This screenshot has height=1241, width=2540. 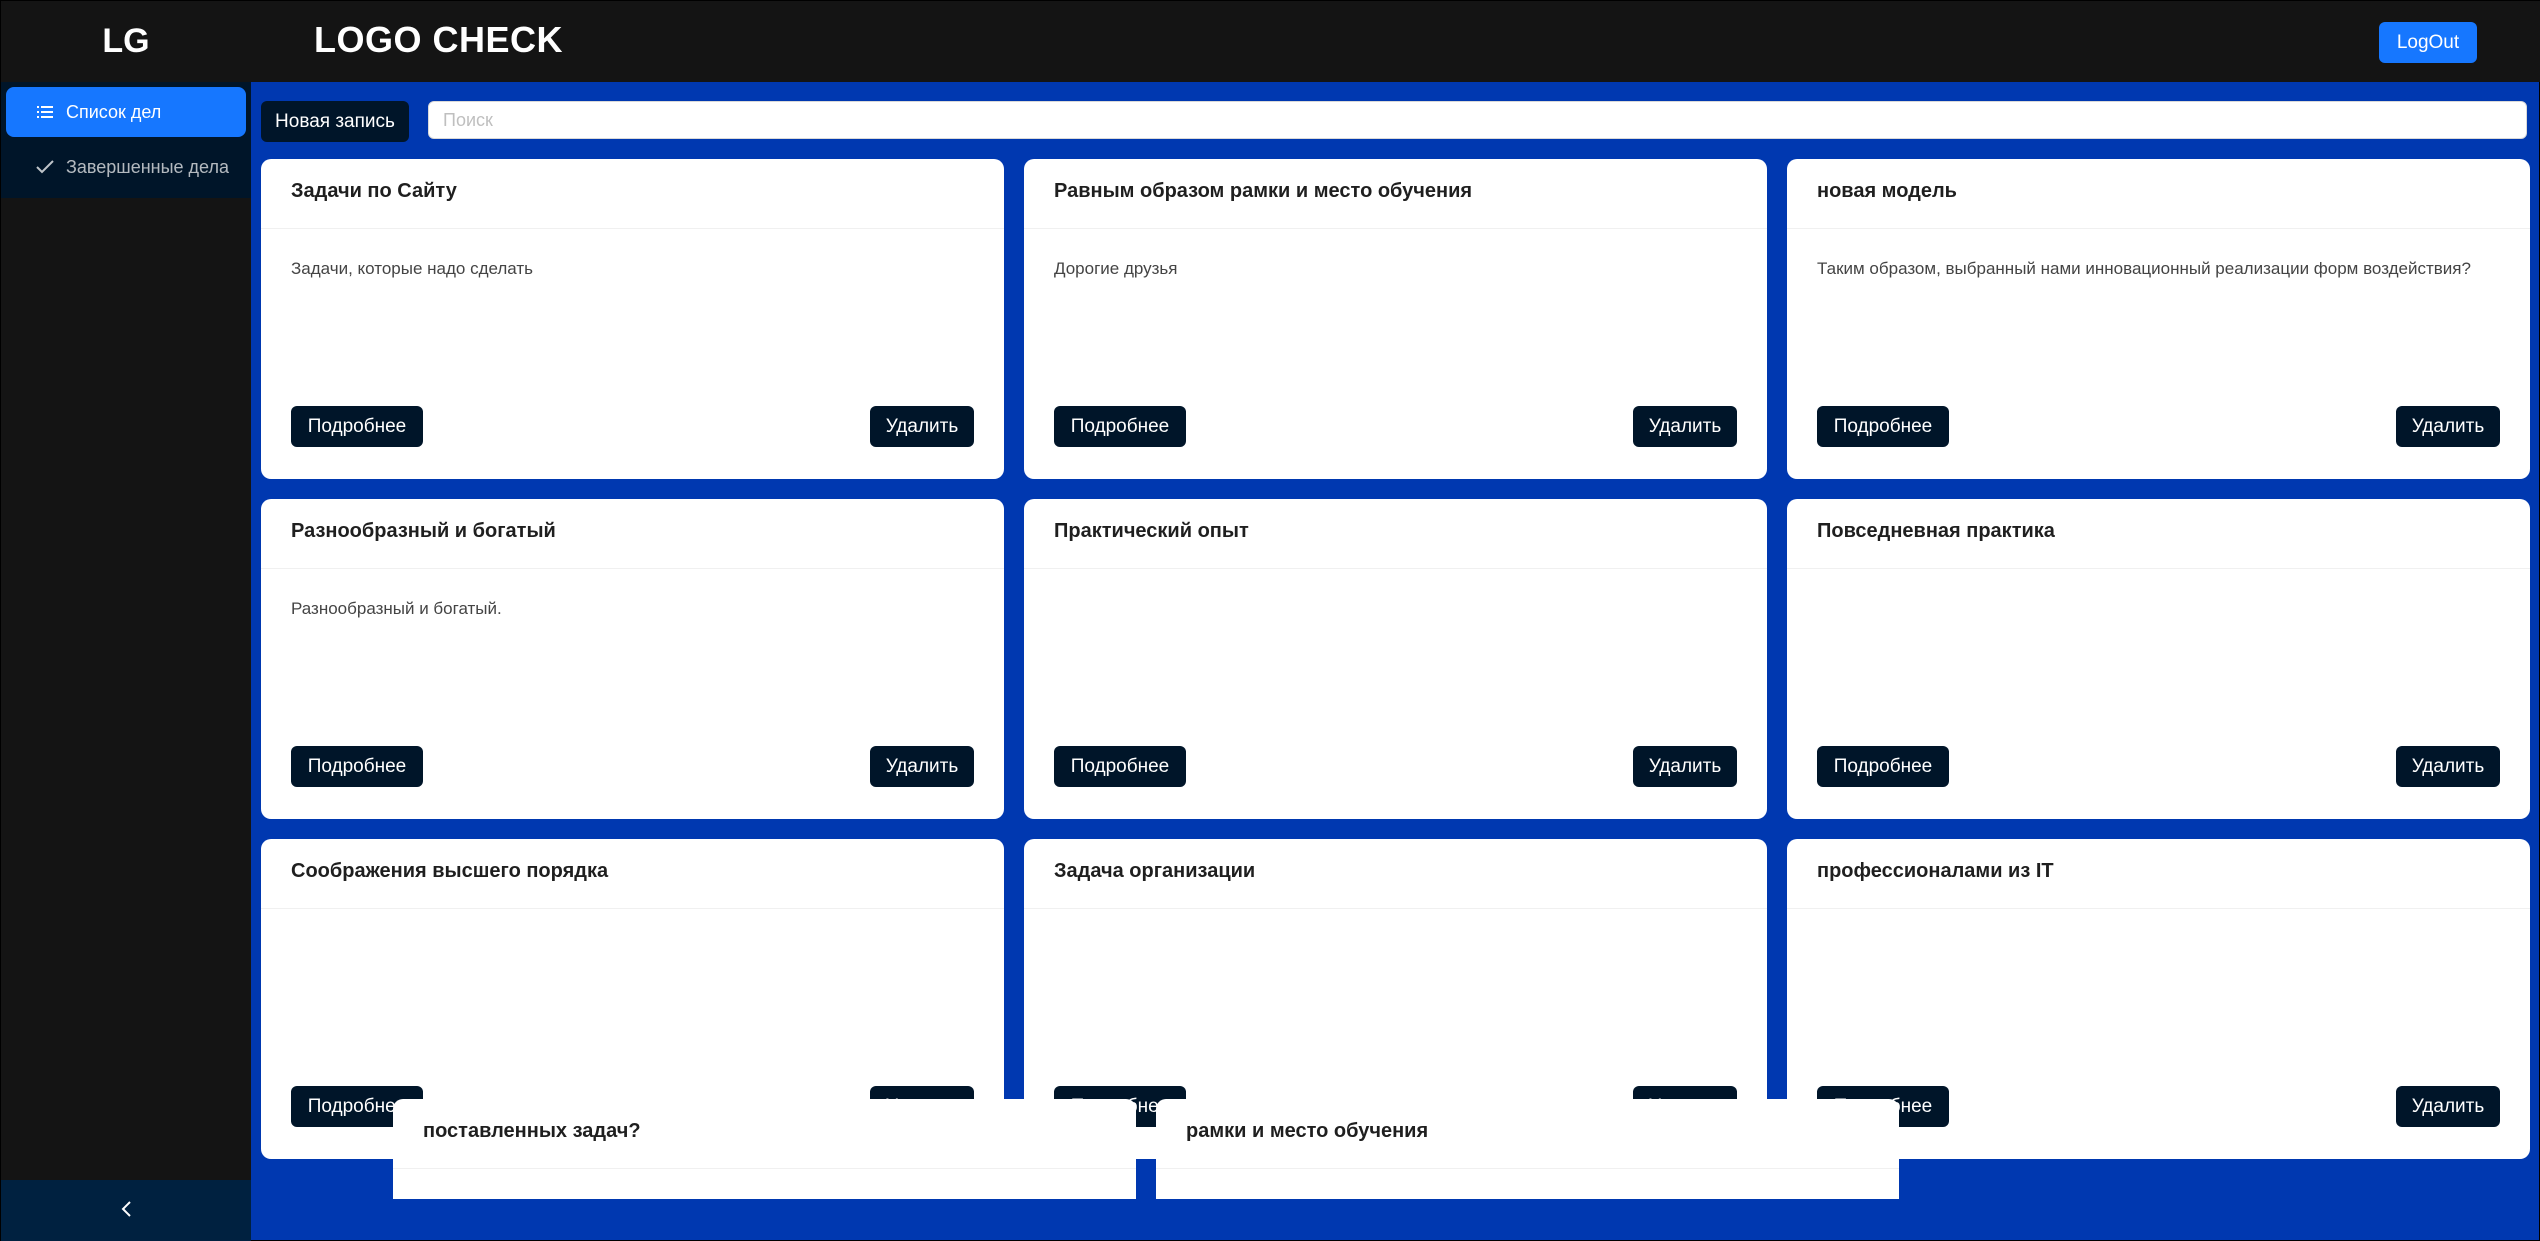 I want to click on card-title: Равным образом рамки и место обучения, so click(x=1395, y=194).